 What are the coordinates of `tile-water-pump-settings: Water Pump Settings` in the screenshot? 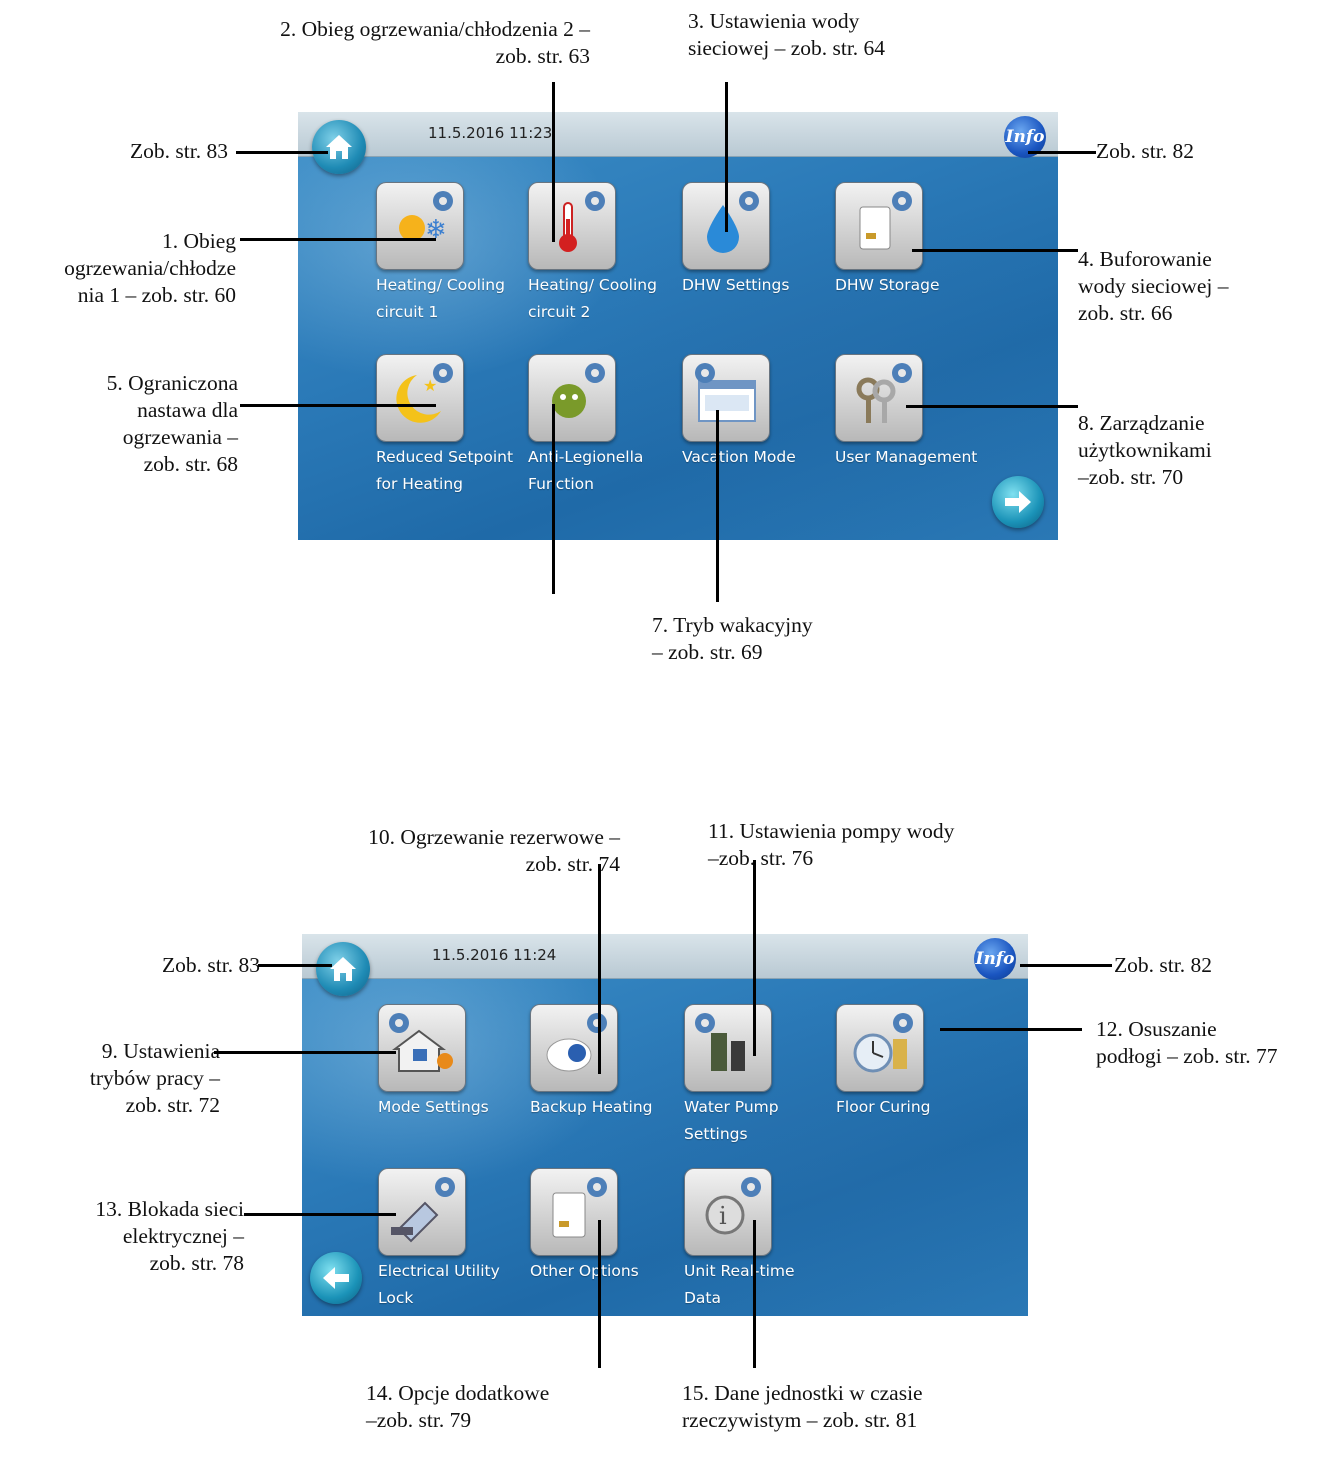 It's located at (759, 1076).